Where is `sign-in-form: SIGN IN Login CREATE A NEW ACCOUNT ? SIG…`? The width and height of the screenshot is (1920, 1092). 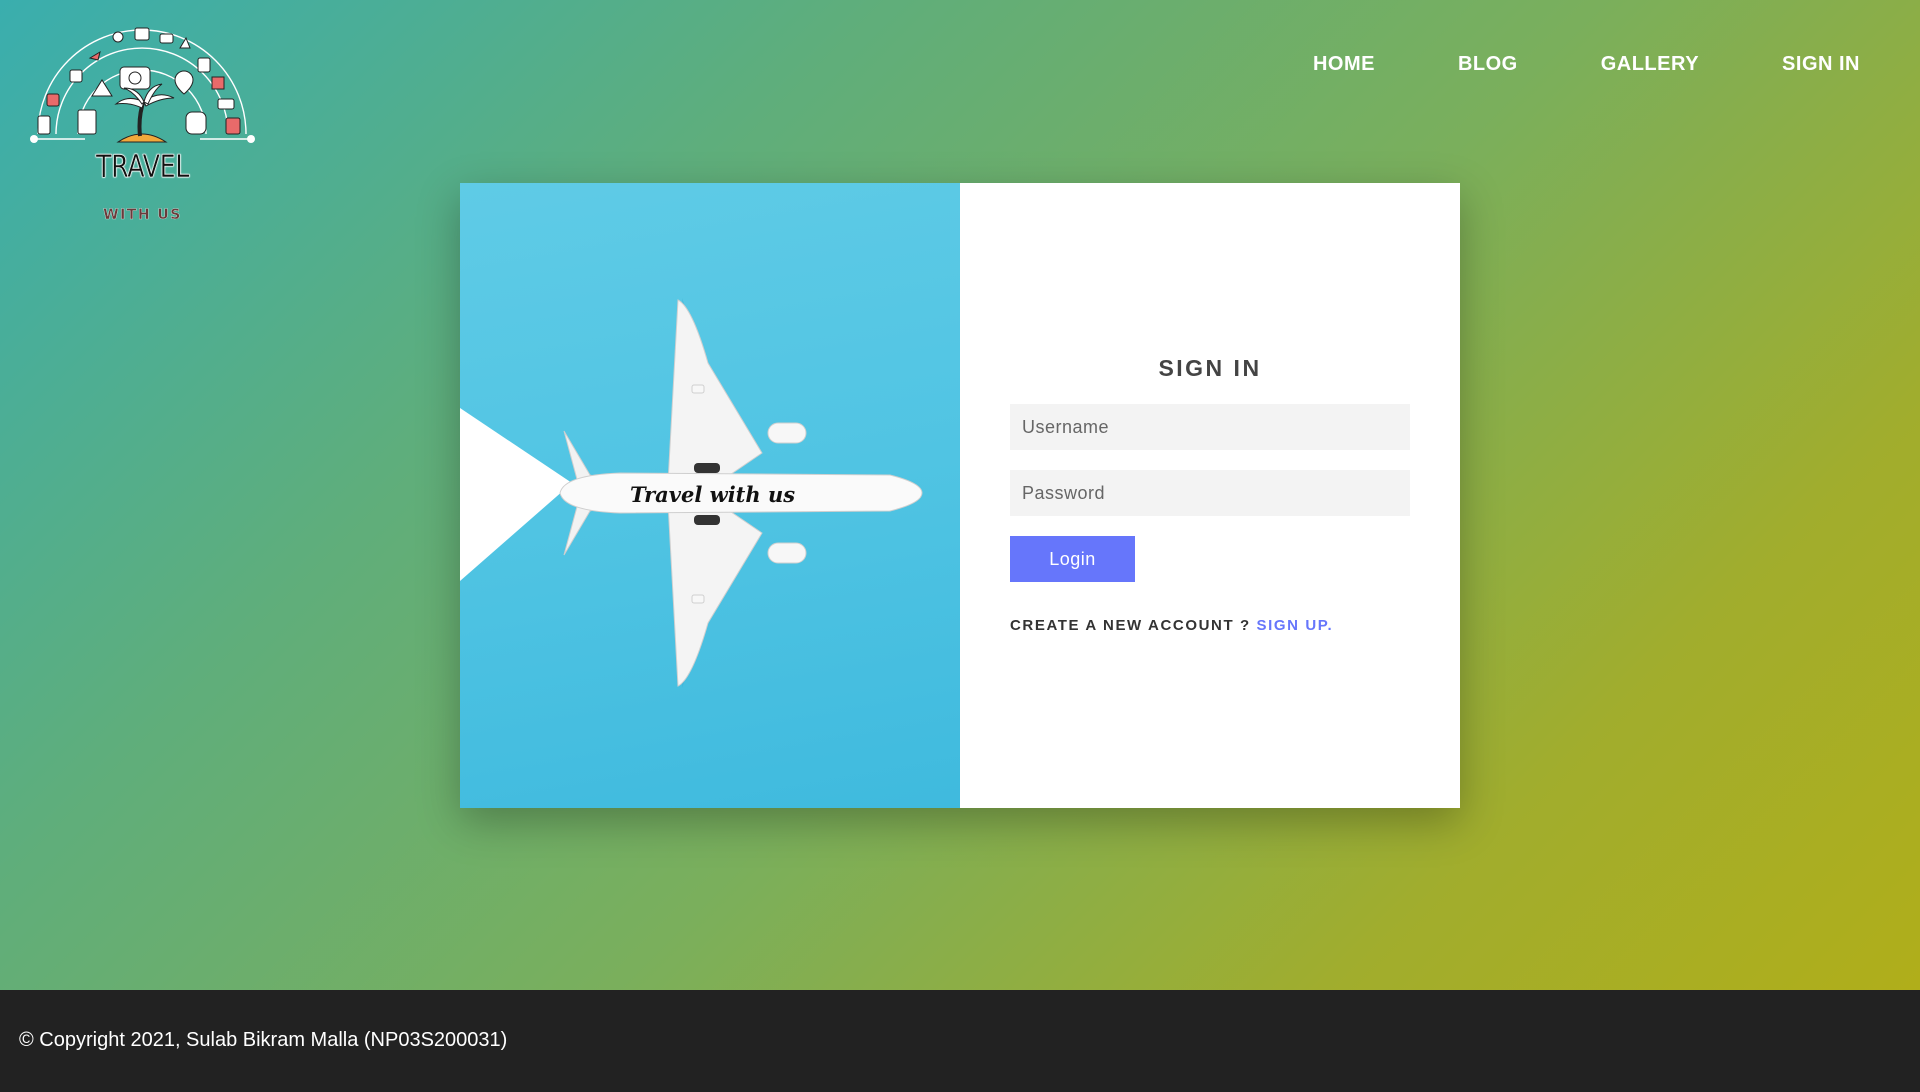 sign-in-form: SIGN IN Login CREATE A NEW ACCOUNT ? SIG… is located at coordinates (1210, 495).